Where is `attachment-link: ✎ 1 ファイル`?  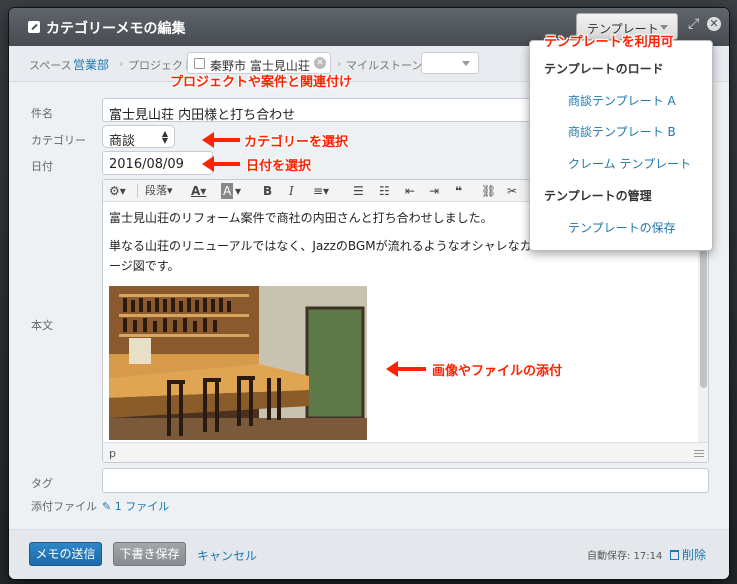
attachment-link: ✎ 1 ファイル is located at coordinates (135, 506).